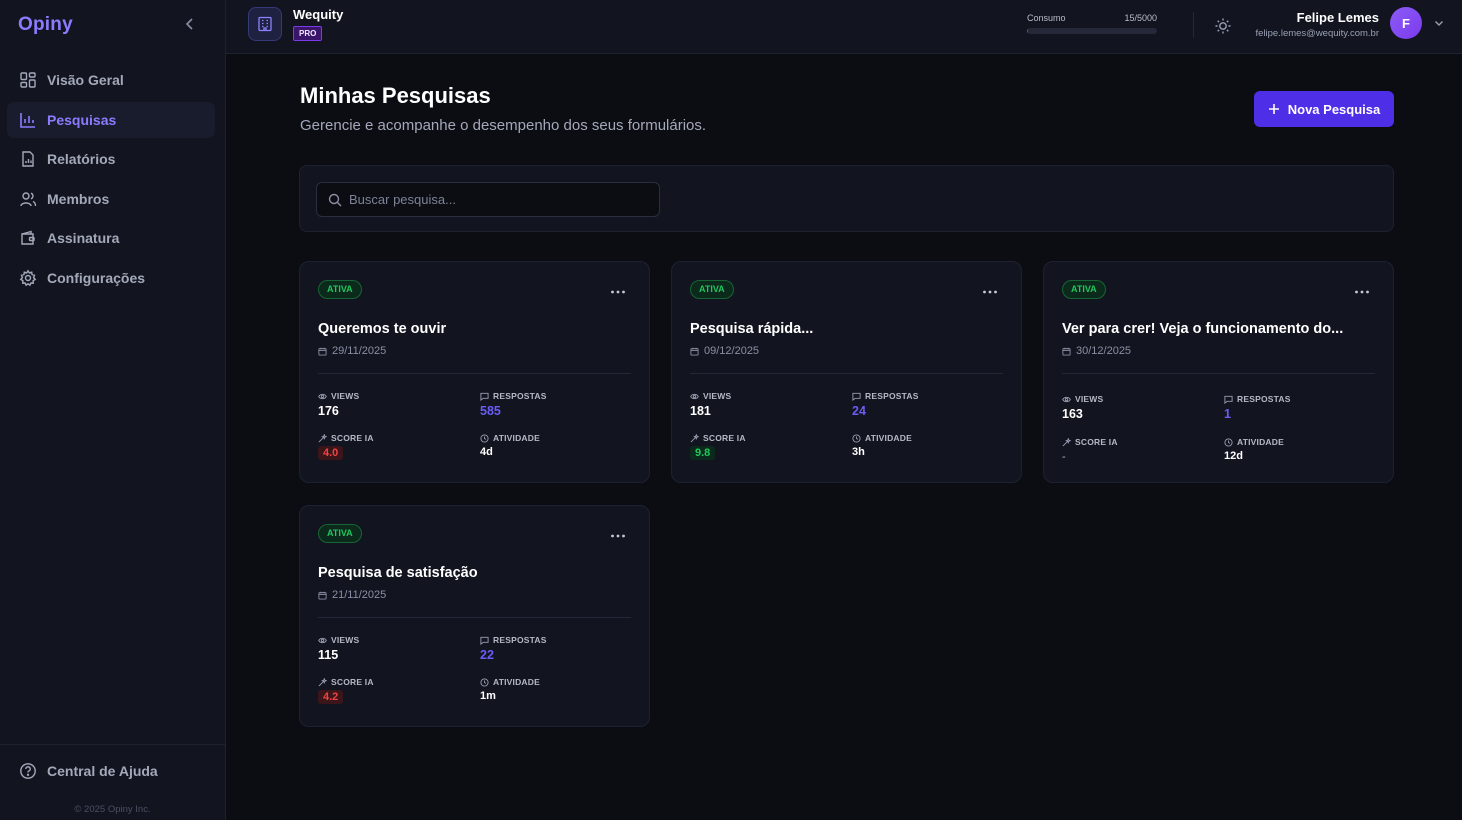 The height and width of the screenshot is (820, 1462). What do you see at coordinates (710, 404) in the screenshot?
I see `views-stat: VIEWS 181` at bounding box center [710, 404].